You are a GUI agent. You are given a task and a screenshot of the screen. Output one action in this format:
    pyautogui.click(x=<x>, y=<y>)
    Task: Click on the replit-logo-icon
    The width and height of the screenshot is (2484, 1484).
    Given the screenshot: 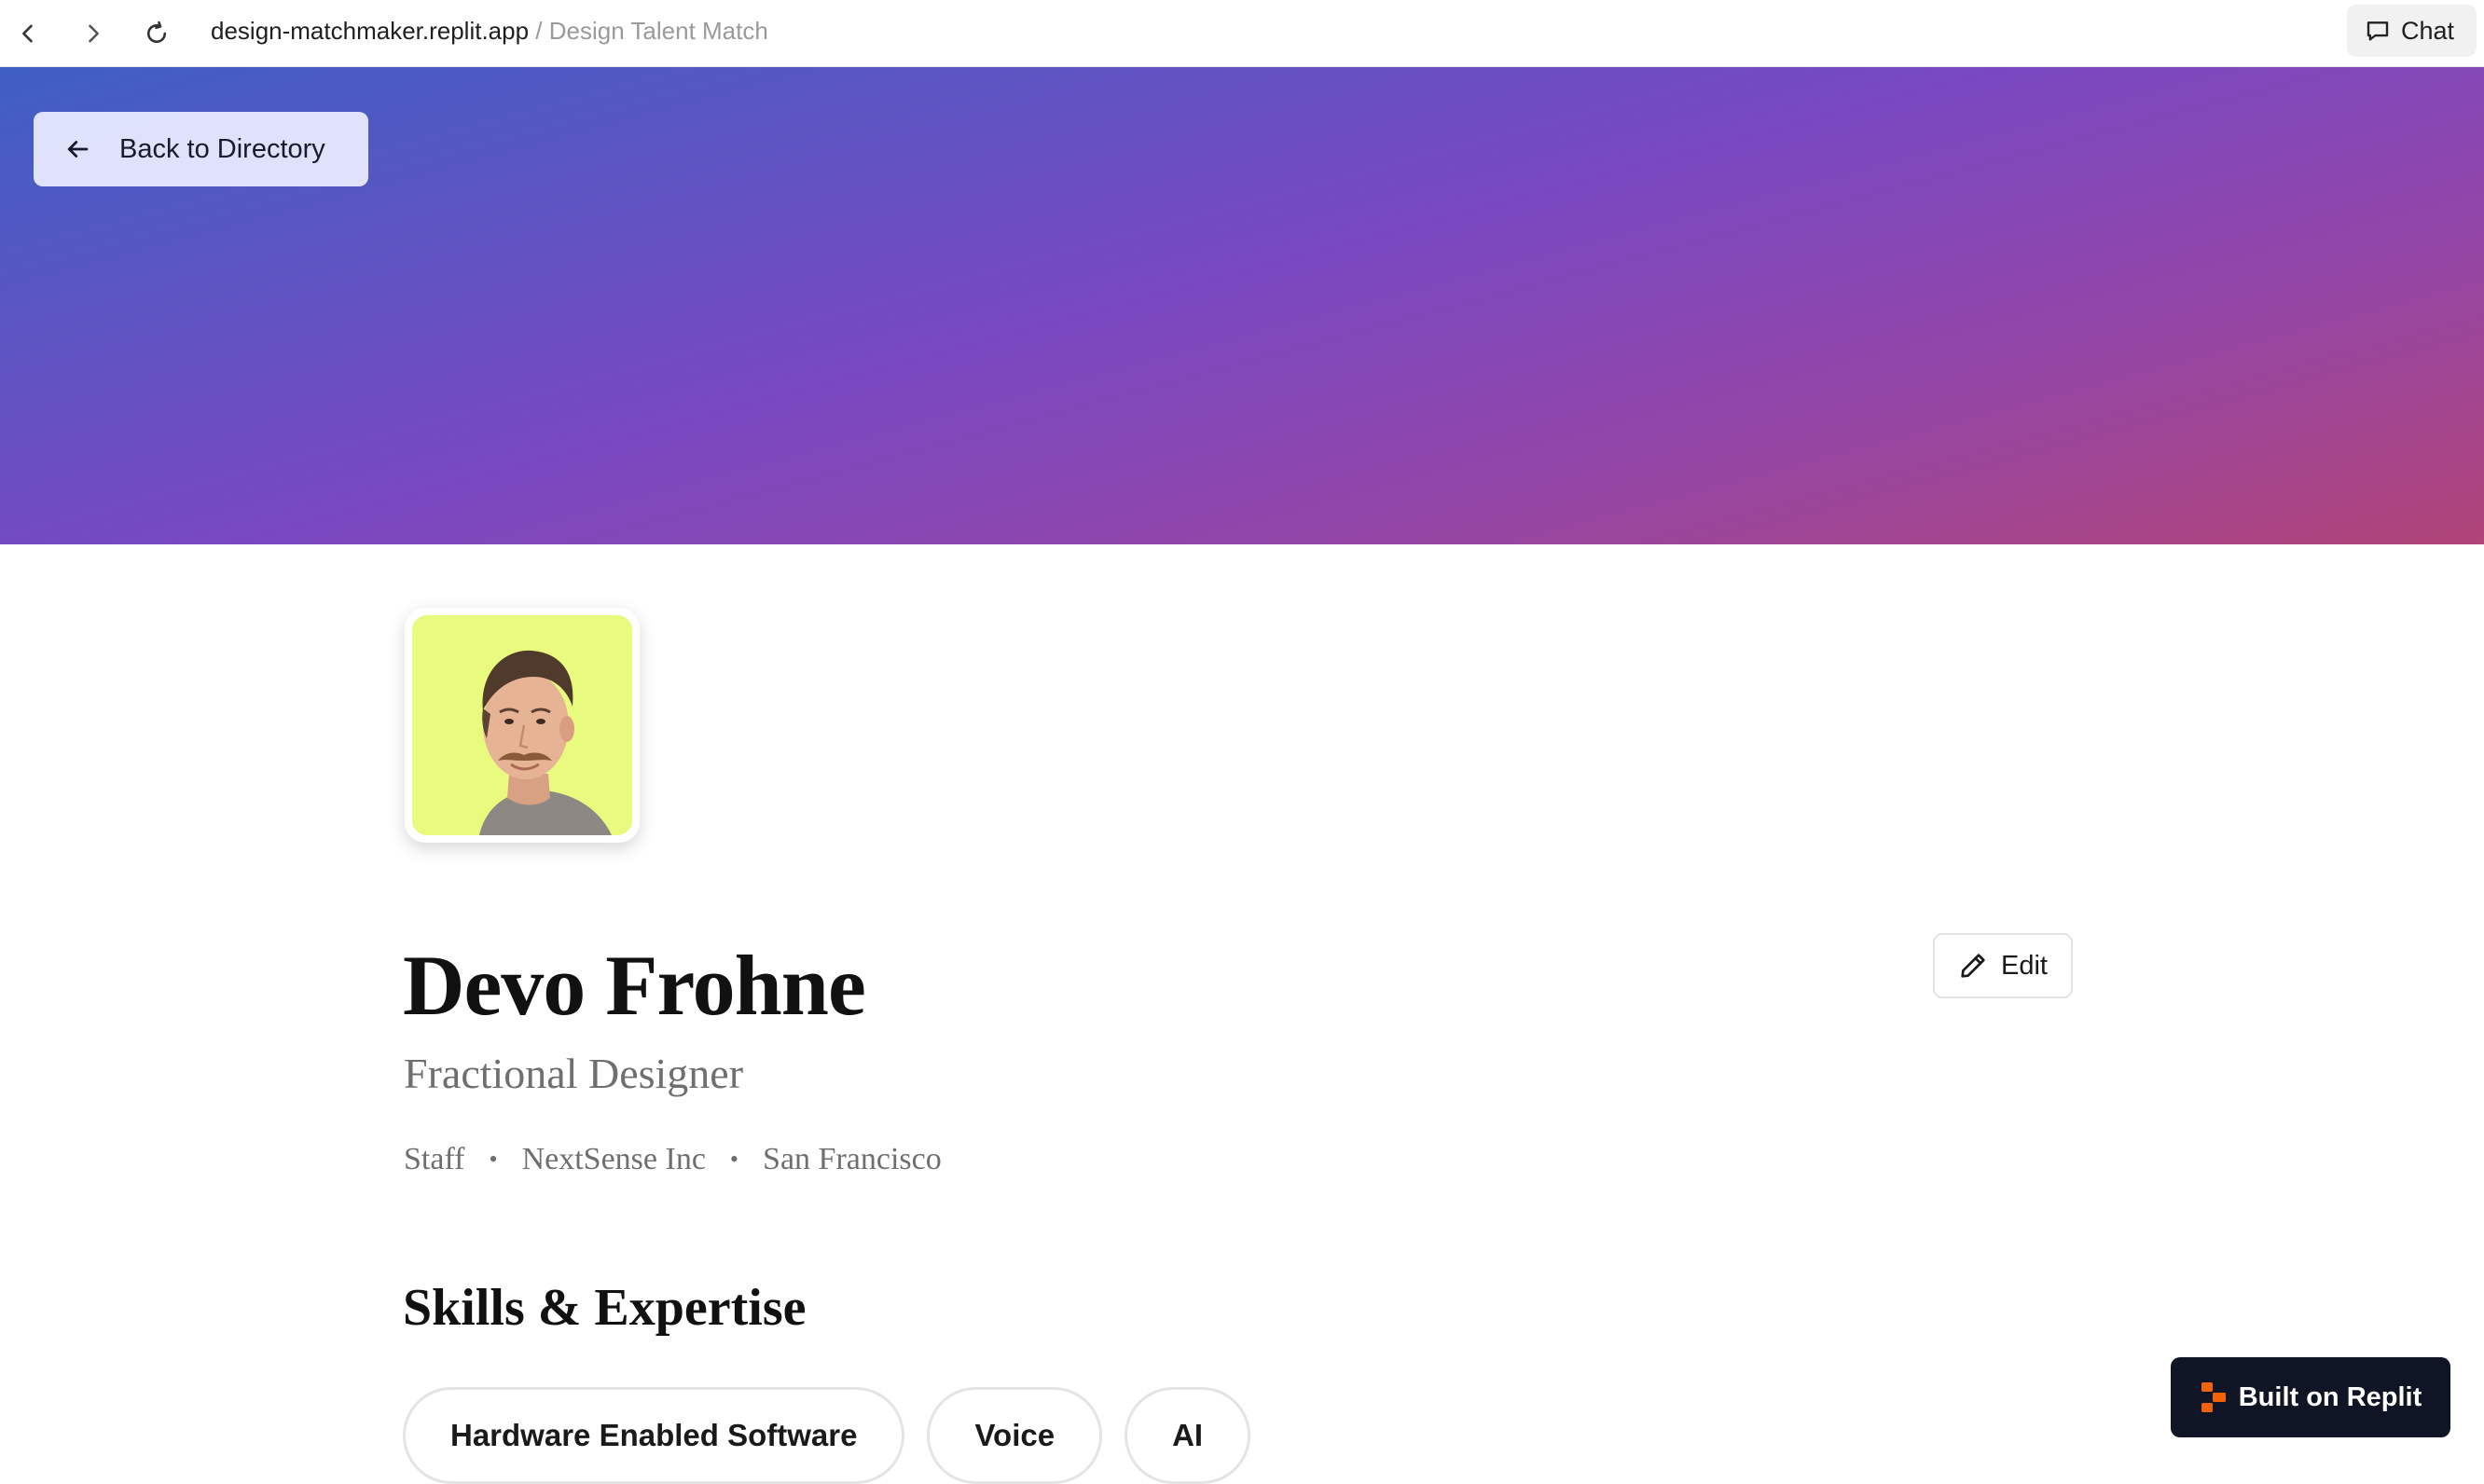 What is the action you would take?
    pyautogui.click(x=2214, y=1397)
    